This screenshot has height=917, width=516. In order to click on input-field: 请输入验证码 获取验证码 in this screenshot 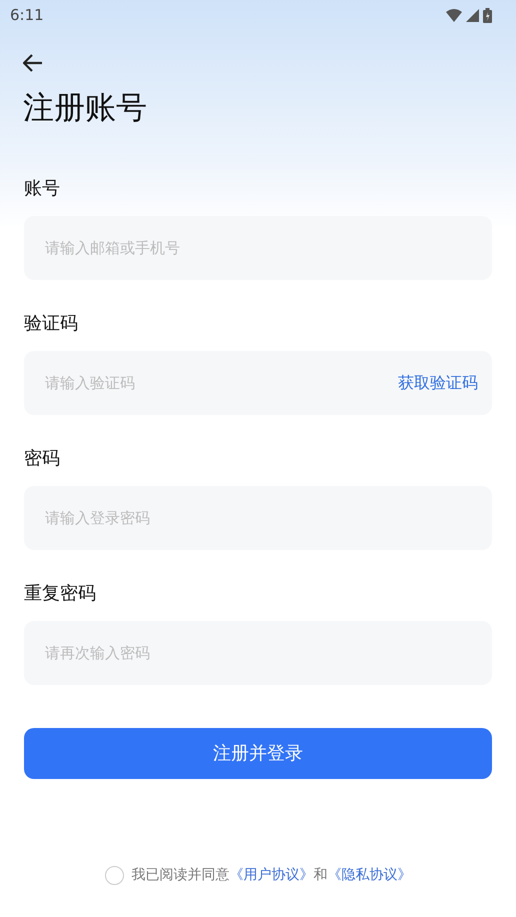, I will do `click(258, 383)`.